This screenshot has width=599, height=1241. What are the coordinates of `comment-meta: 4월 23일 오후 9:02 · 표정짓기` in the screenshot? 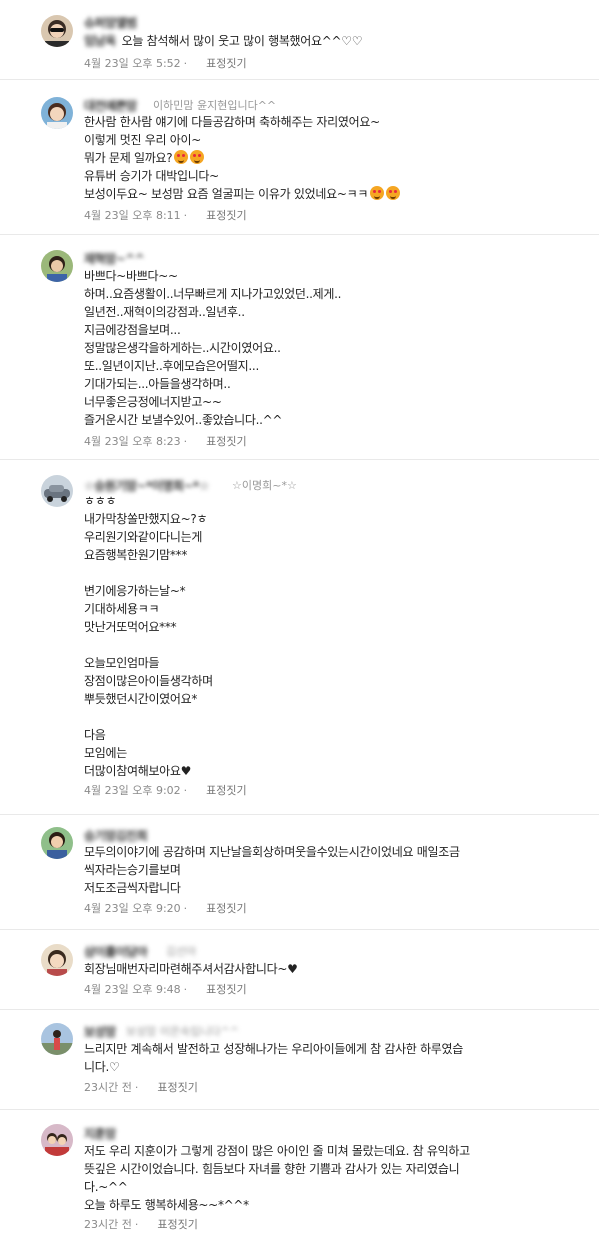 It's located at (165, 790).